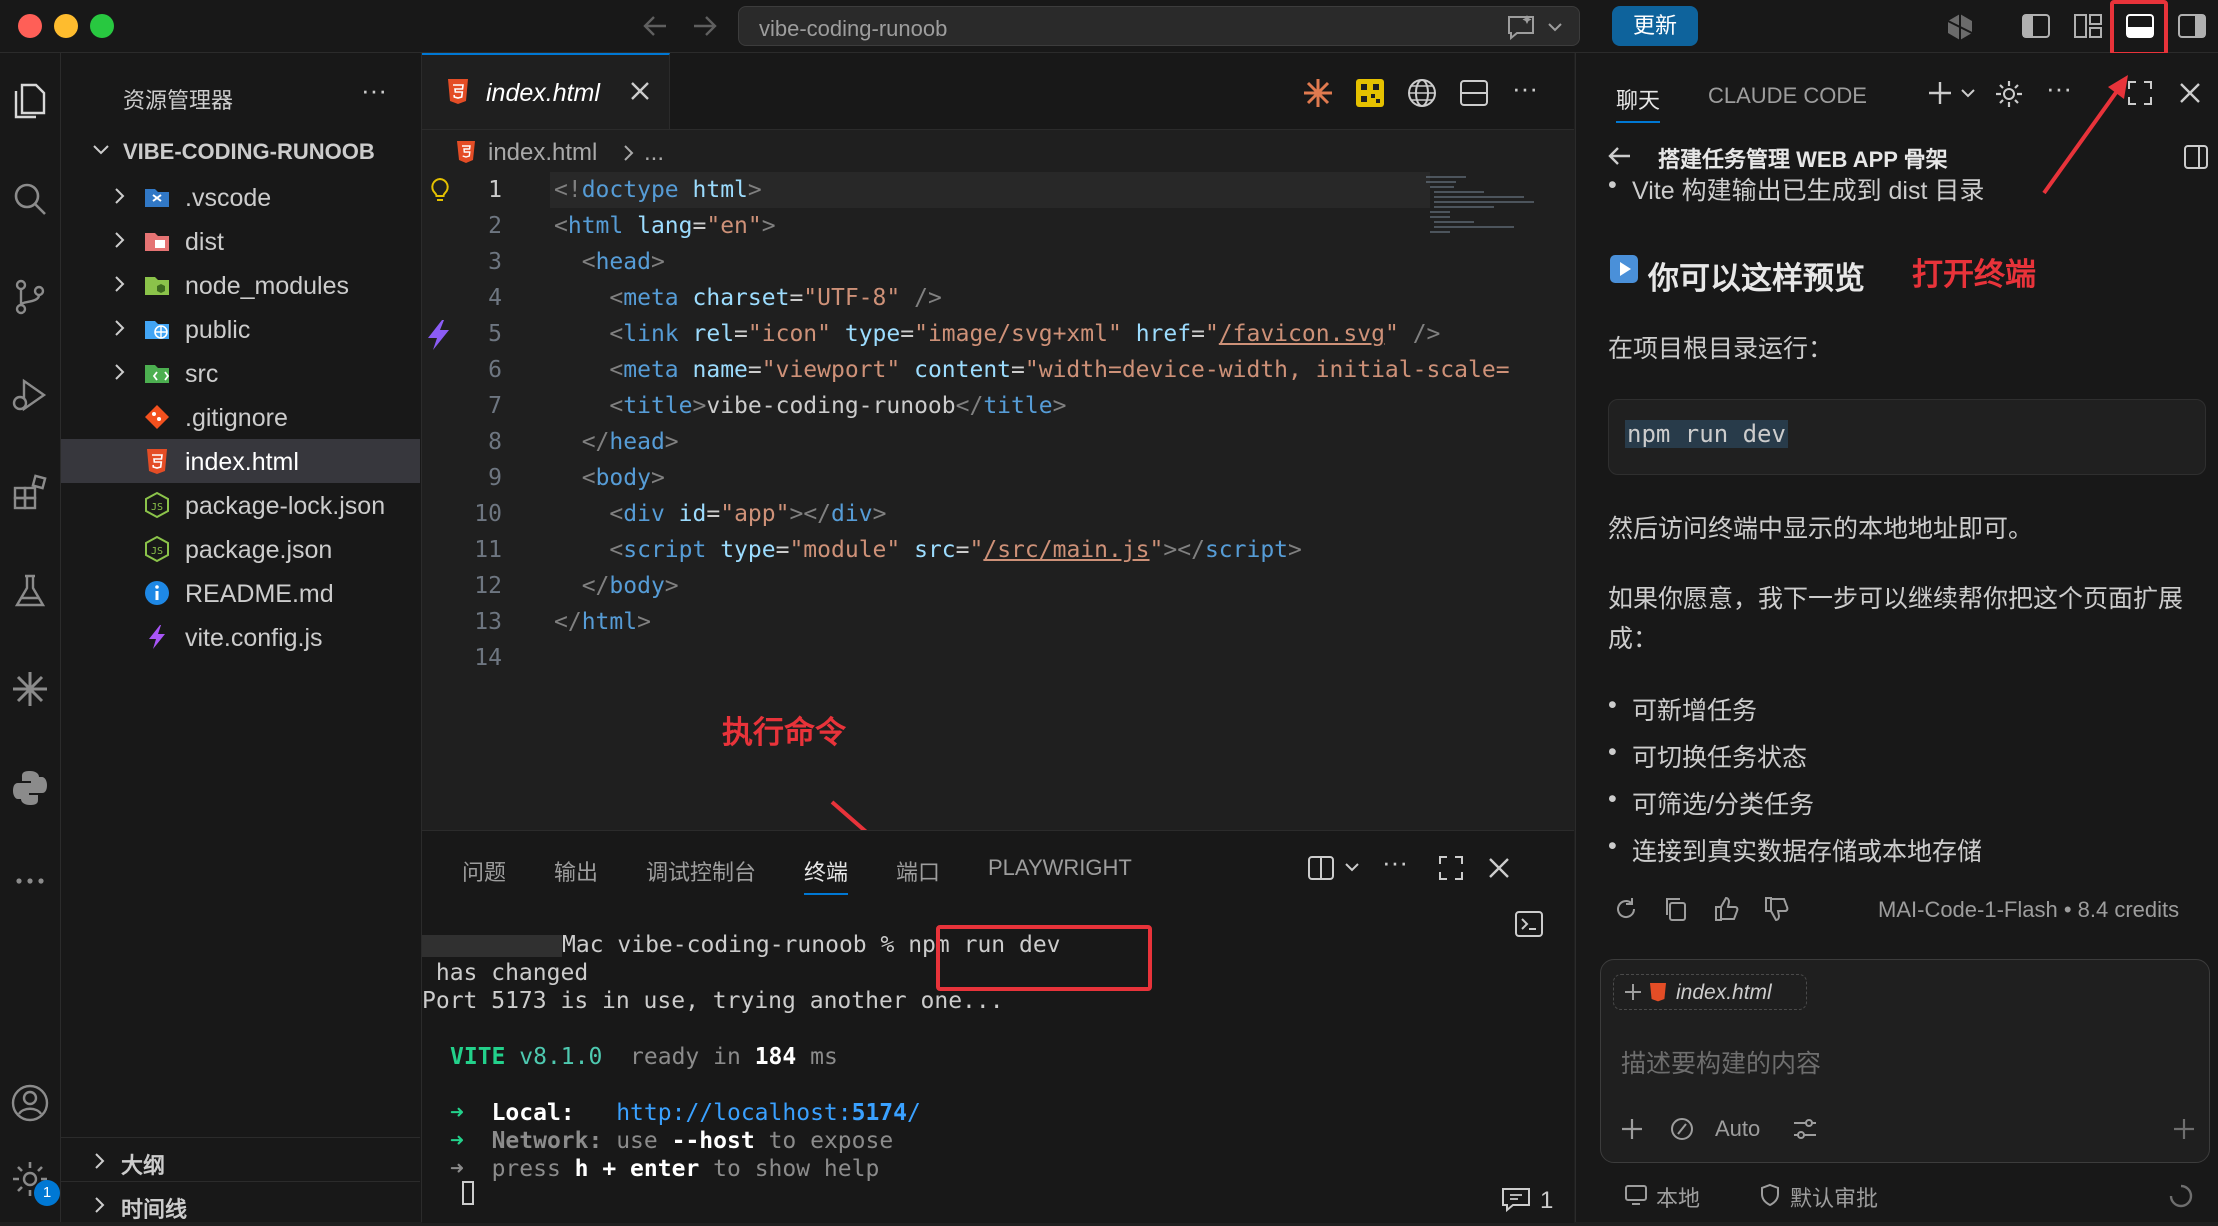  I want to click on code-block: npm run dev, so click(1907, 437).